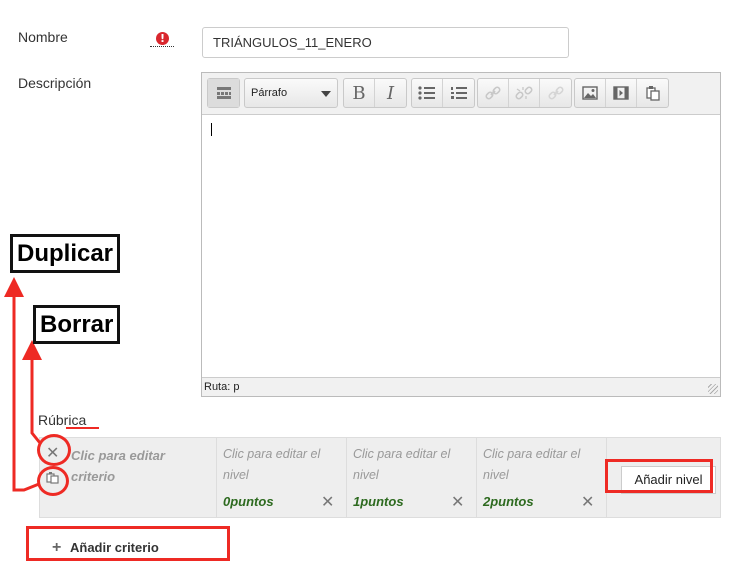  What do you see at coordinates (51, 384) in the screenshot?
I see `annotation-arrows` at bounding box center [51, 384].